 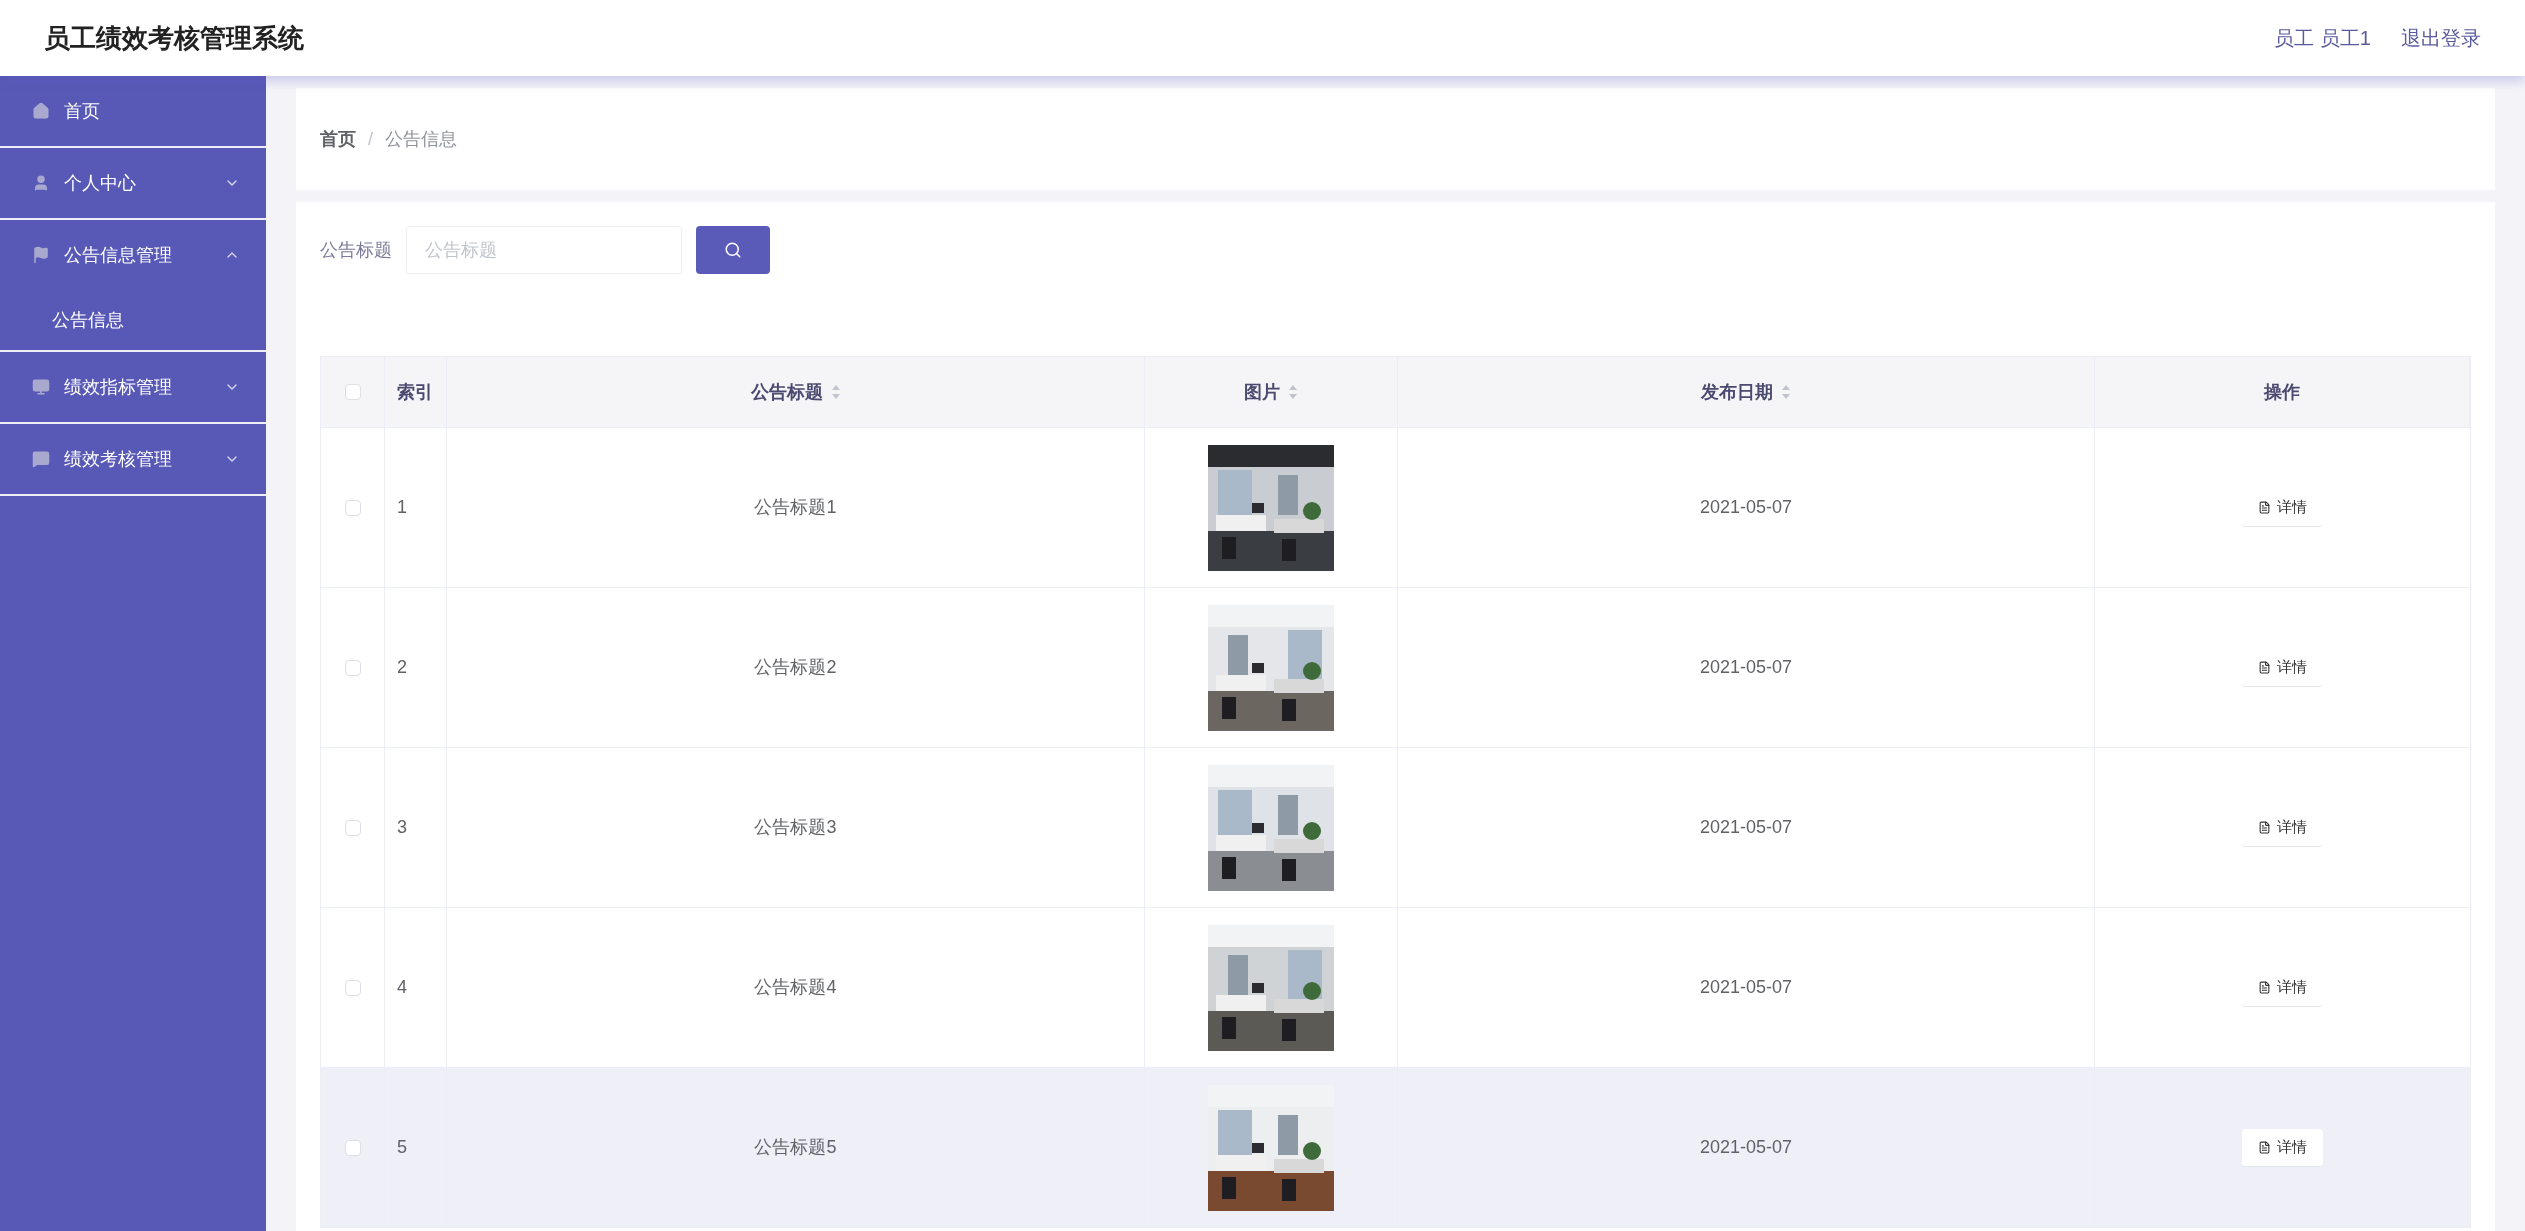 I want to click on user-icon, so click(x=41, y=183).